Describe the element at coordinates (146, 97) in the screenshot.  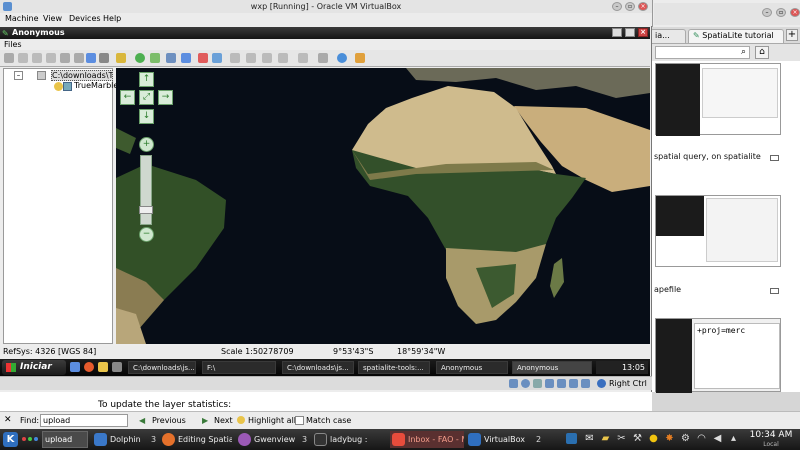
I see `zoom-extent-button: ⤢` at that location.